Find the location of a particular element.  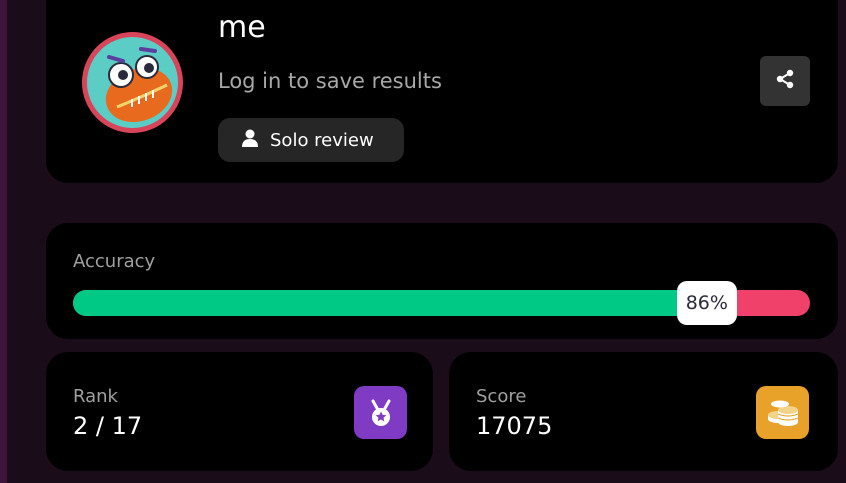

medal-icon is located at coordinates (380, 412).